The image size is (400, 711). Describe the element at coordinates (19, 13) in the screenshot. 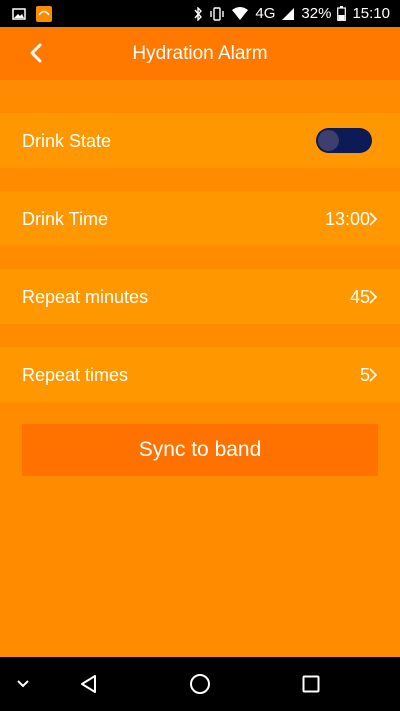

I see `image-icon` at that location.